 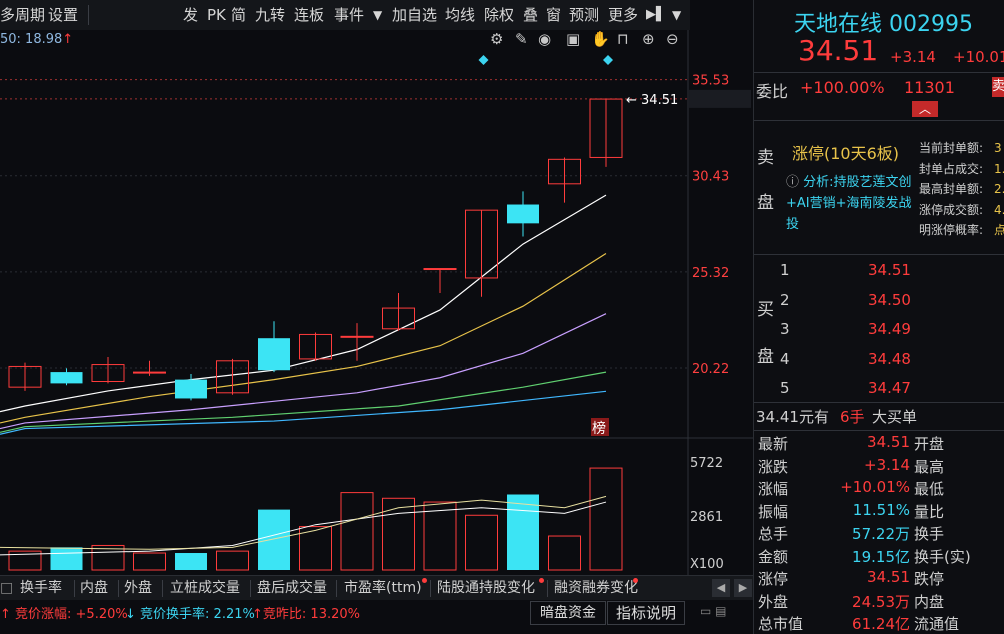 I want to click on moving-average-button: 均线, so click(x=460, y=15).